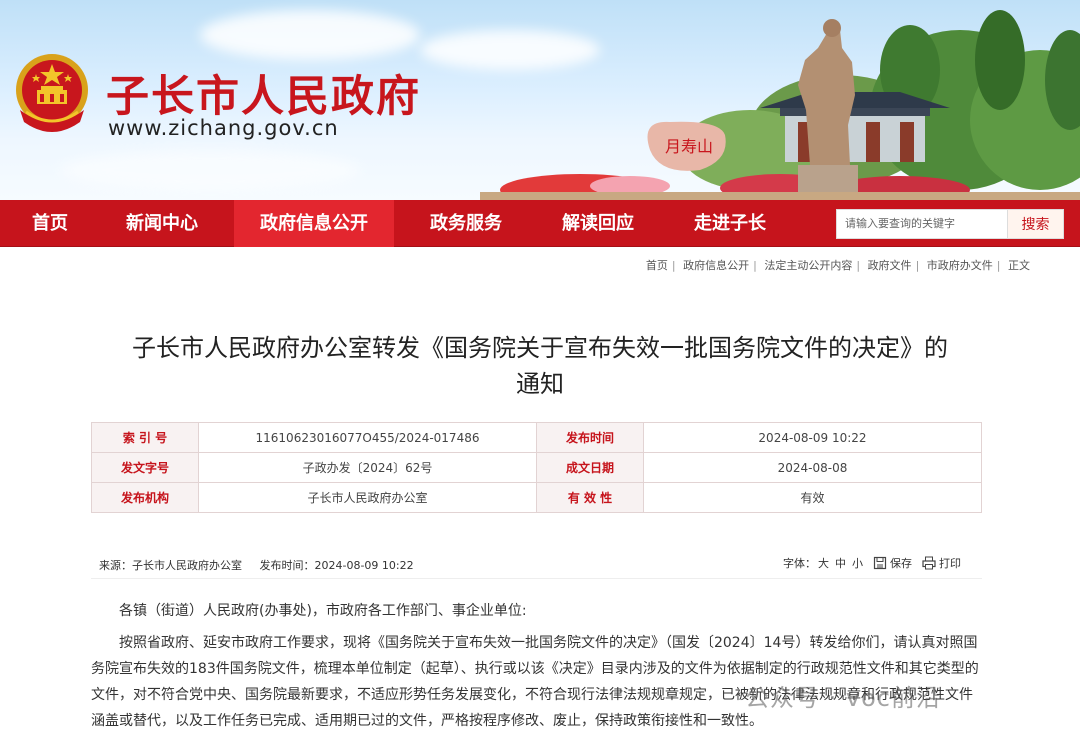 The width and height of the screenshot is (1080, 738). What do you see at coordinates (466, 223) in the screenshot?
I see `nav-item-services: 政务服务` at bounding box center [466, 223].